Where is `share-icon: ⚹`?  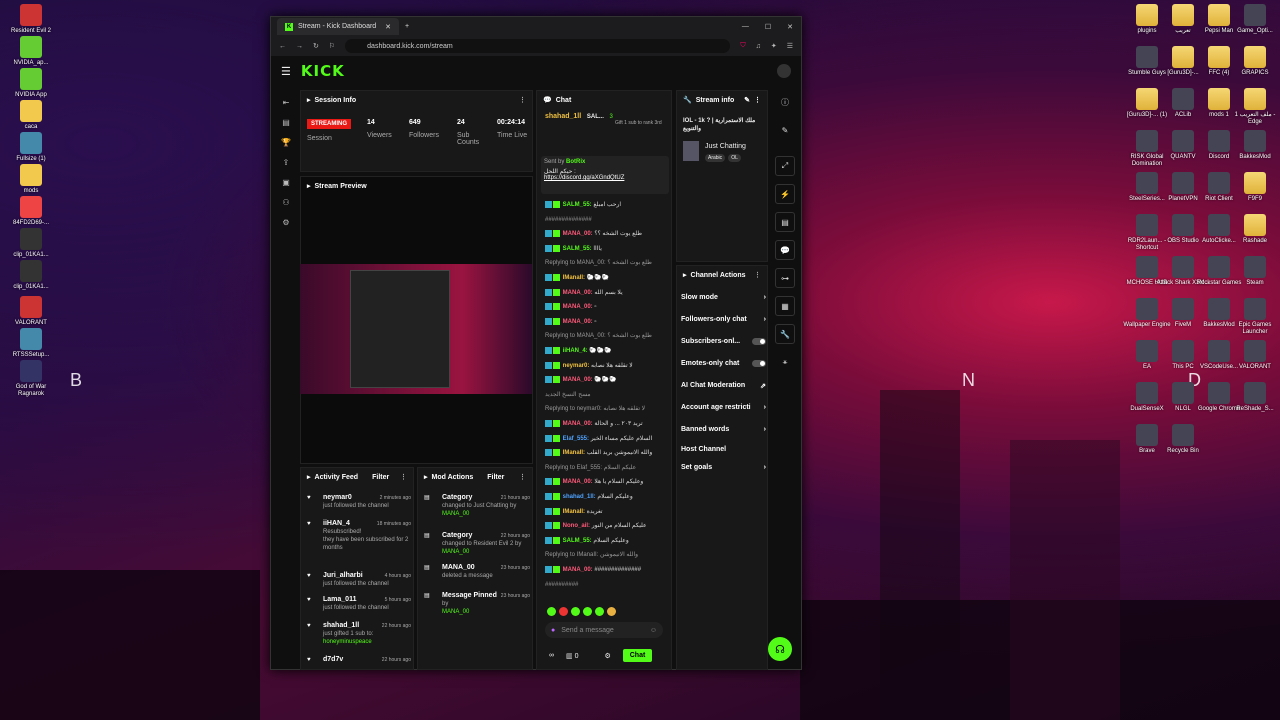 share-icon: ⚹ is located at coordinates (785, 362).